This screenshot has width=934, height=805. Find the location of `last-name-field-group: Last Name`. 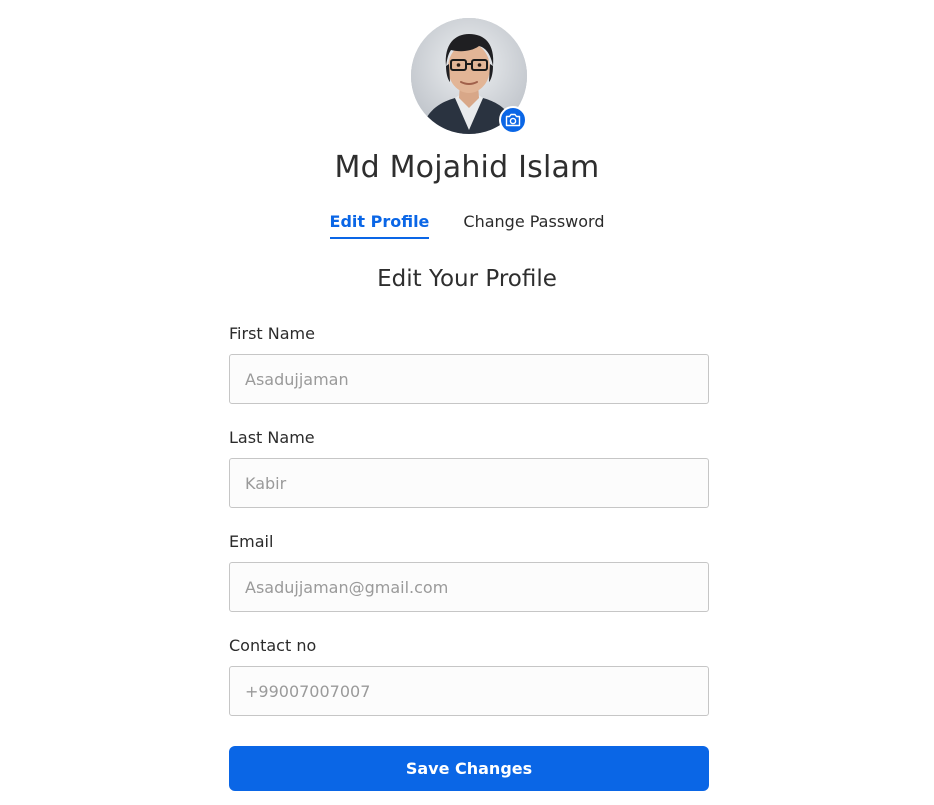

last-name-field-group: Last Name is located at coordinates (469, 468).